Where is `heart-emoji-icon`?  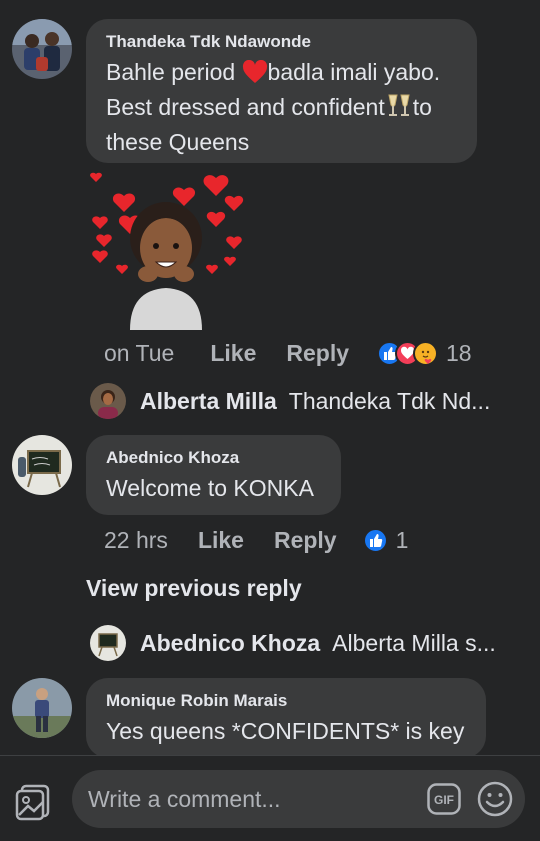
heart-emoji-icon is located at coordinates (255, 75).